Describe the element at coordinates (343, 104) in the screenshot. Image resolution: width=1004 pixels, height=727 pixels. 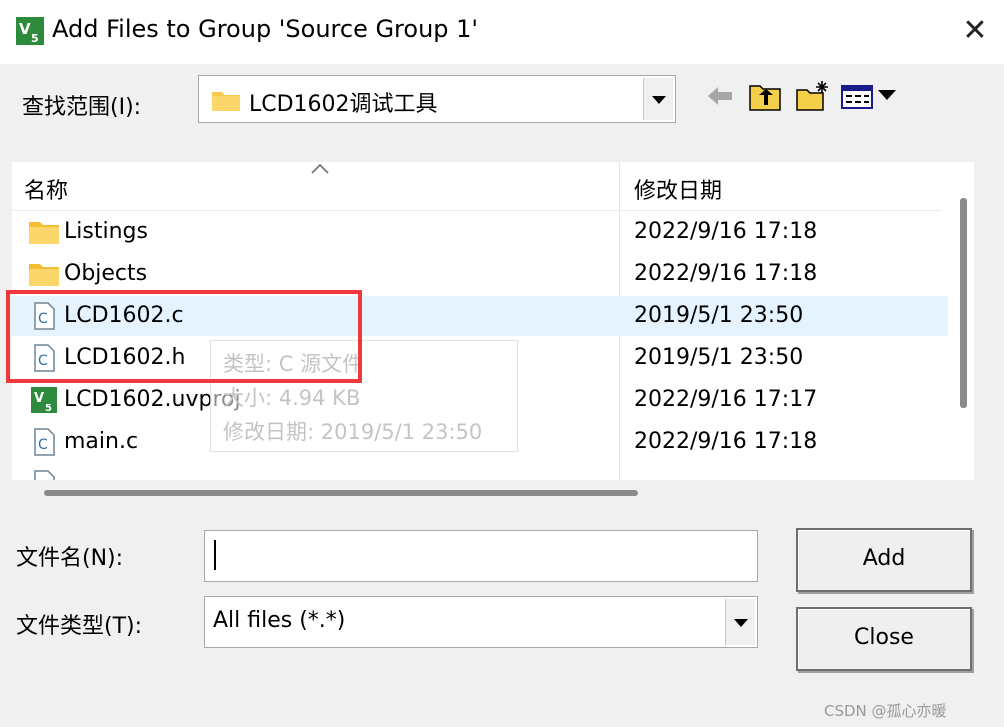
I see `look-in-value: LCD1602调试工具` at that location.